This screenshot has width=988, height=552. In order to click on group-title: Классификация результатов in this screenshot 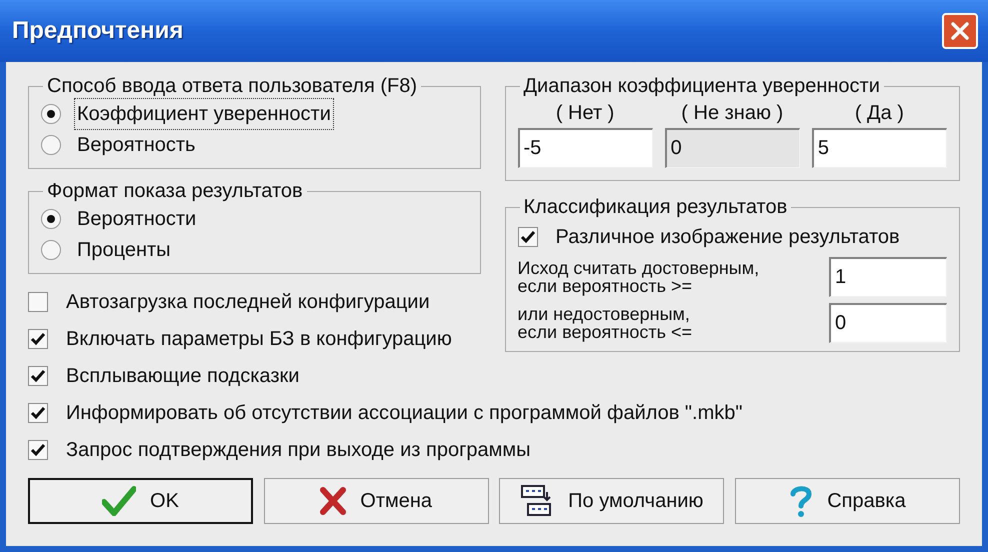, I will do `click(655, 207)`.